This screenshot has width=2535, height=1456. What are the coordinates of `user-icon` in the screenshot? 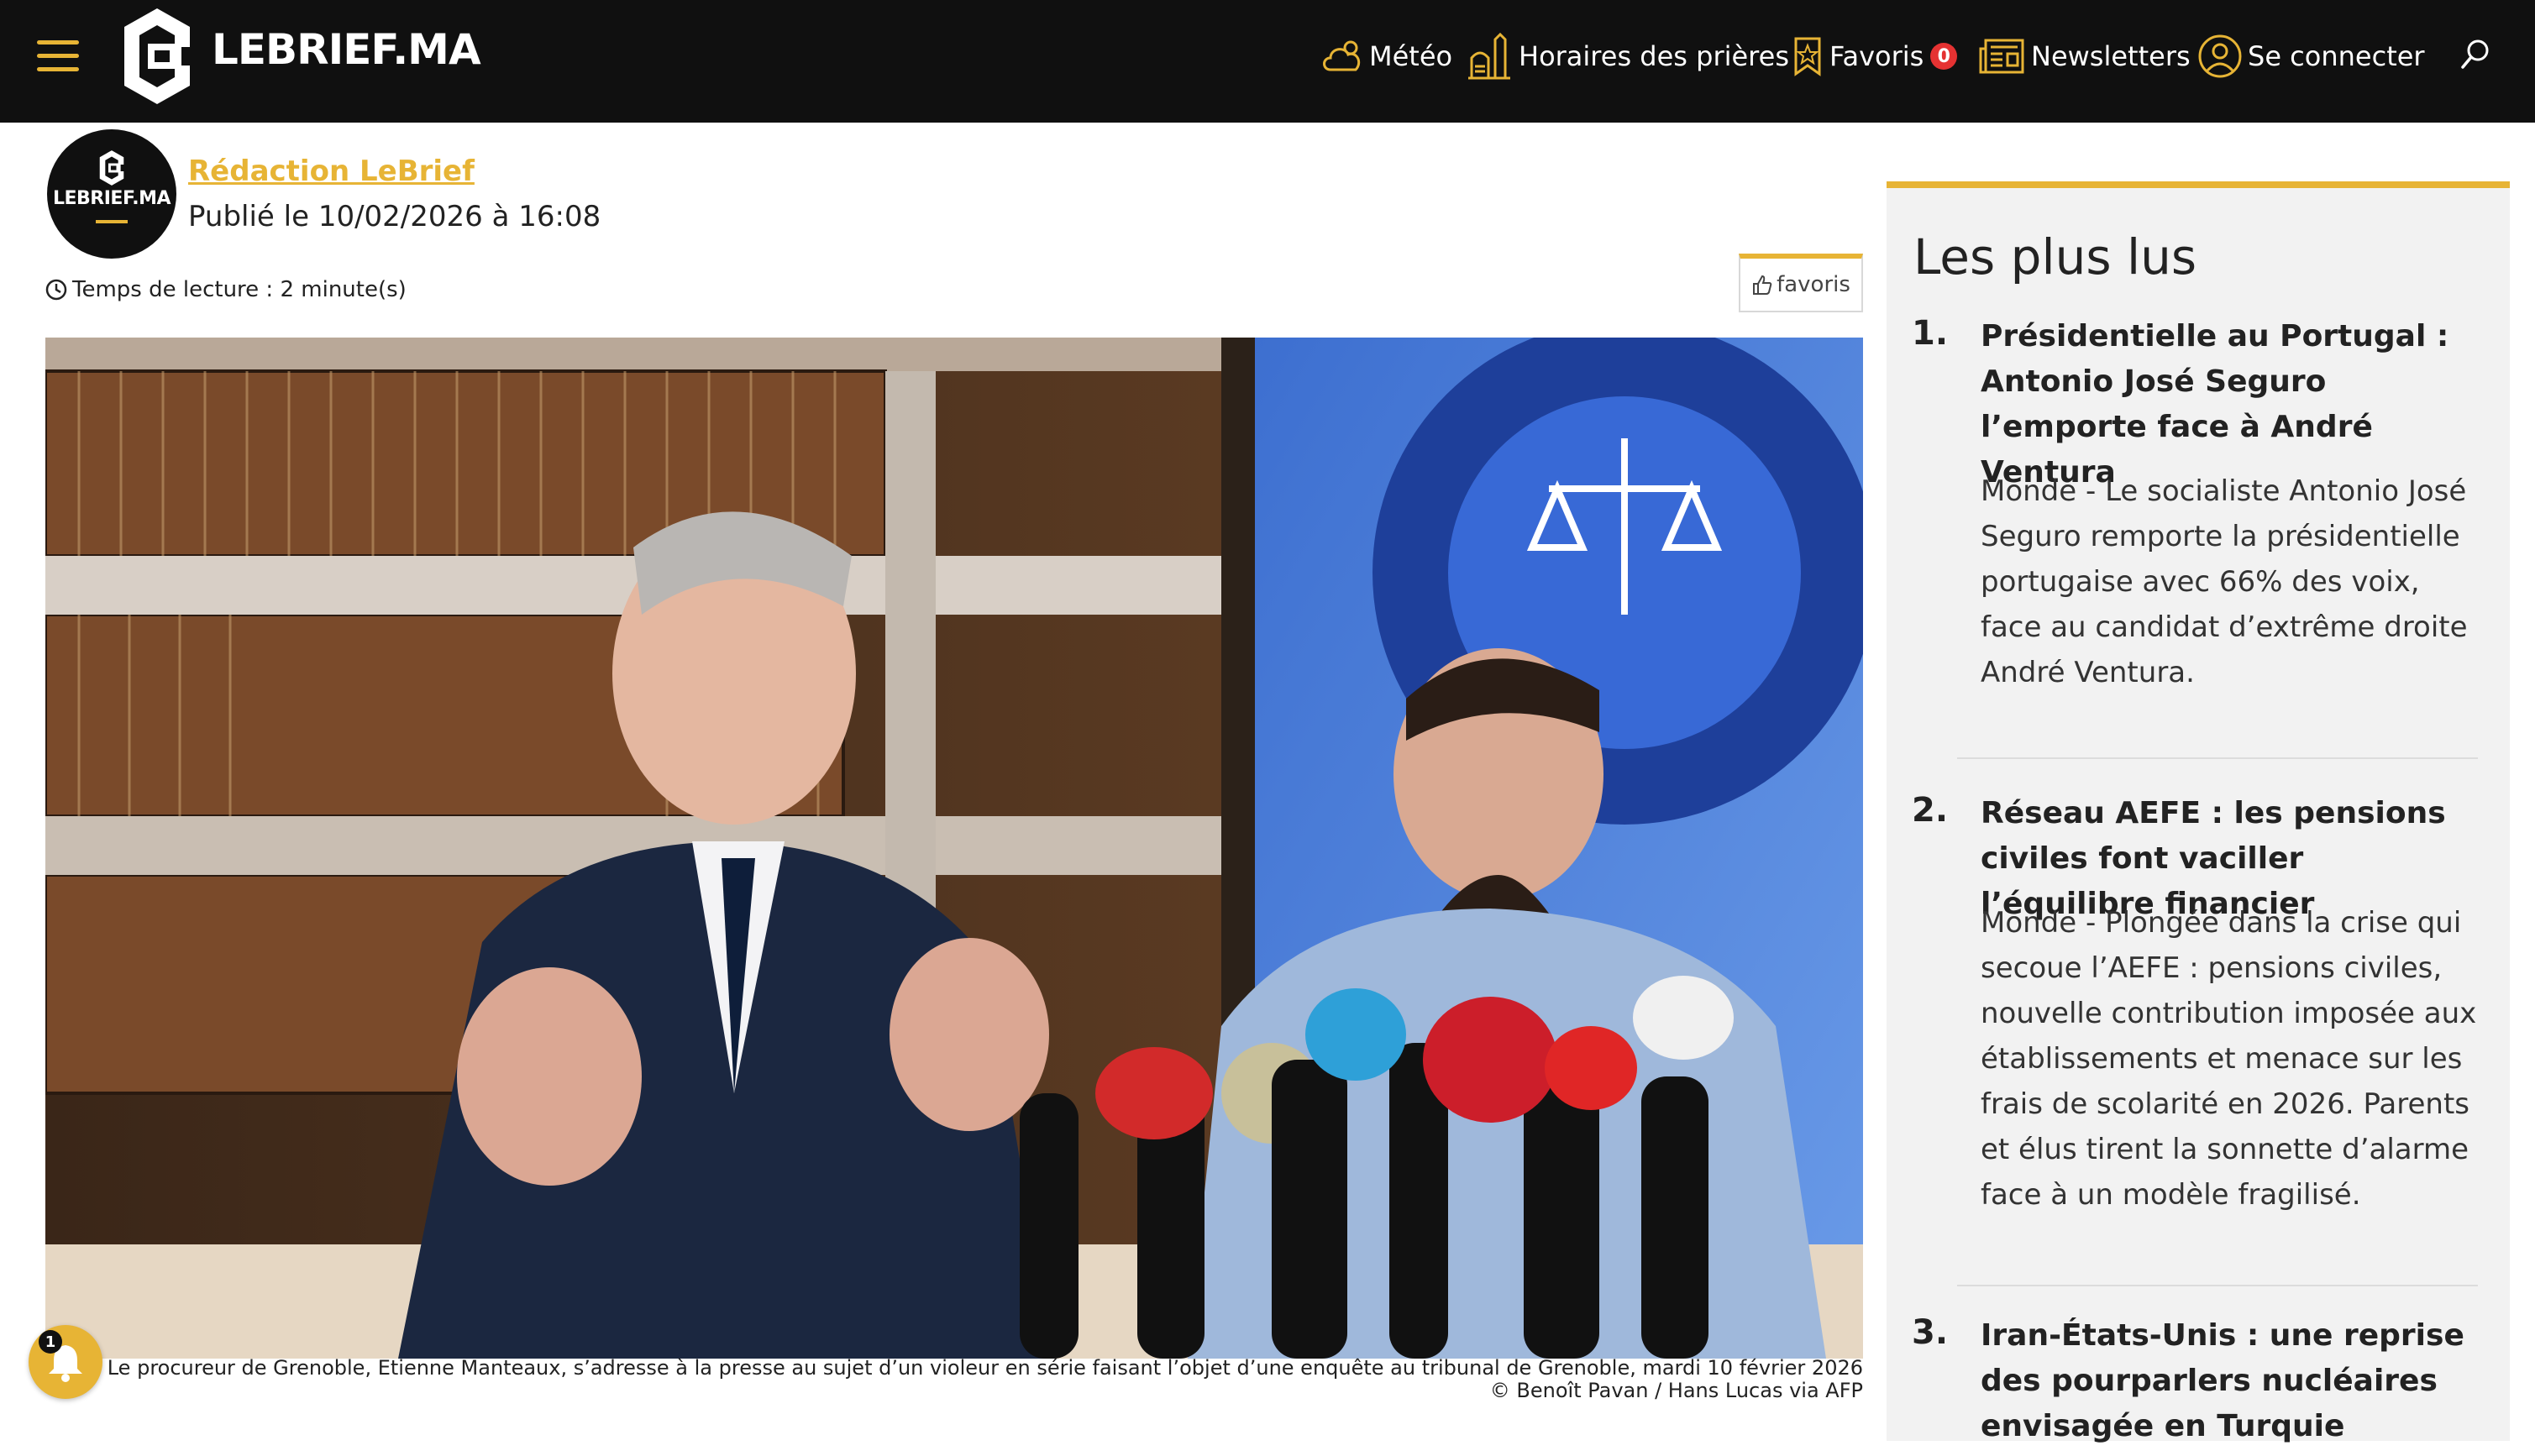 It's located at (2220, 56).